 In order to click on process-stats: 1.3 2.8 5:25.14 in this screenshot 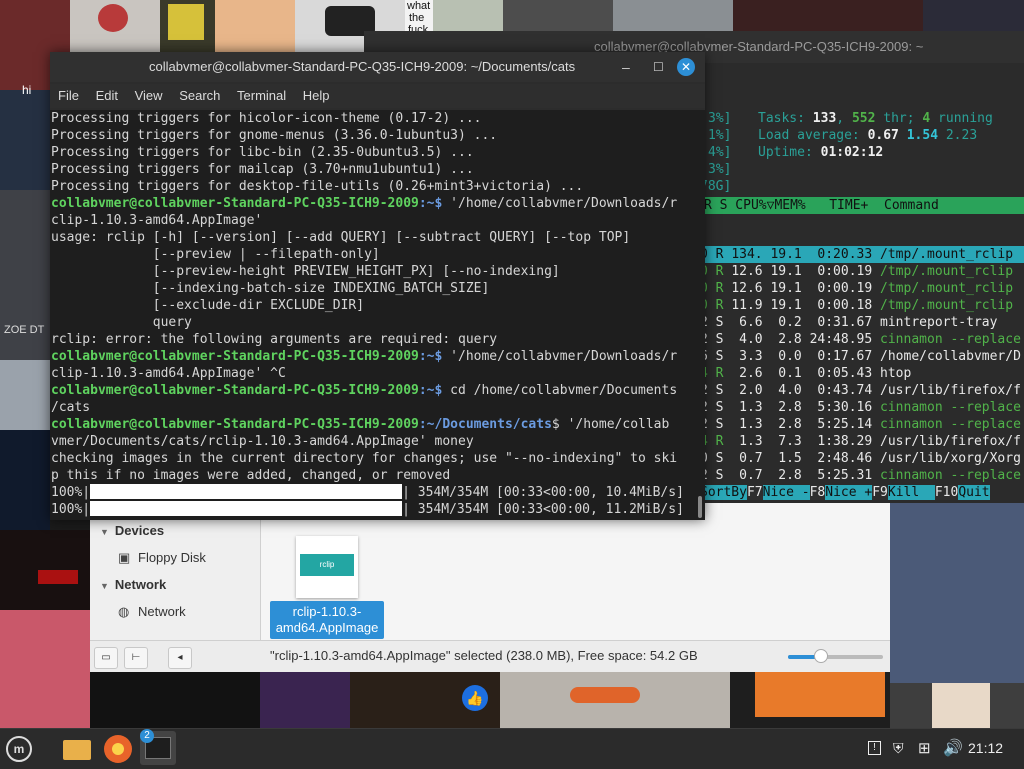, I will do `click(806, 424)`.